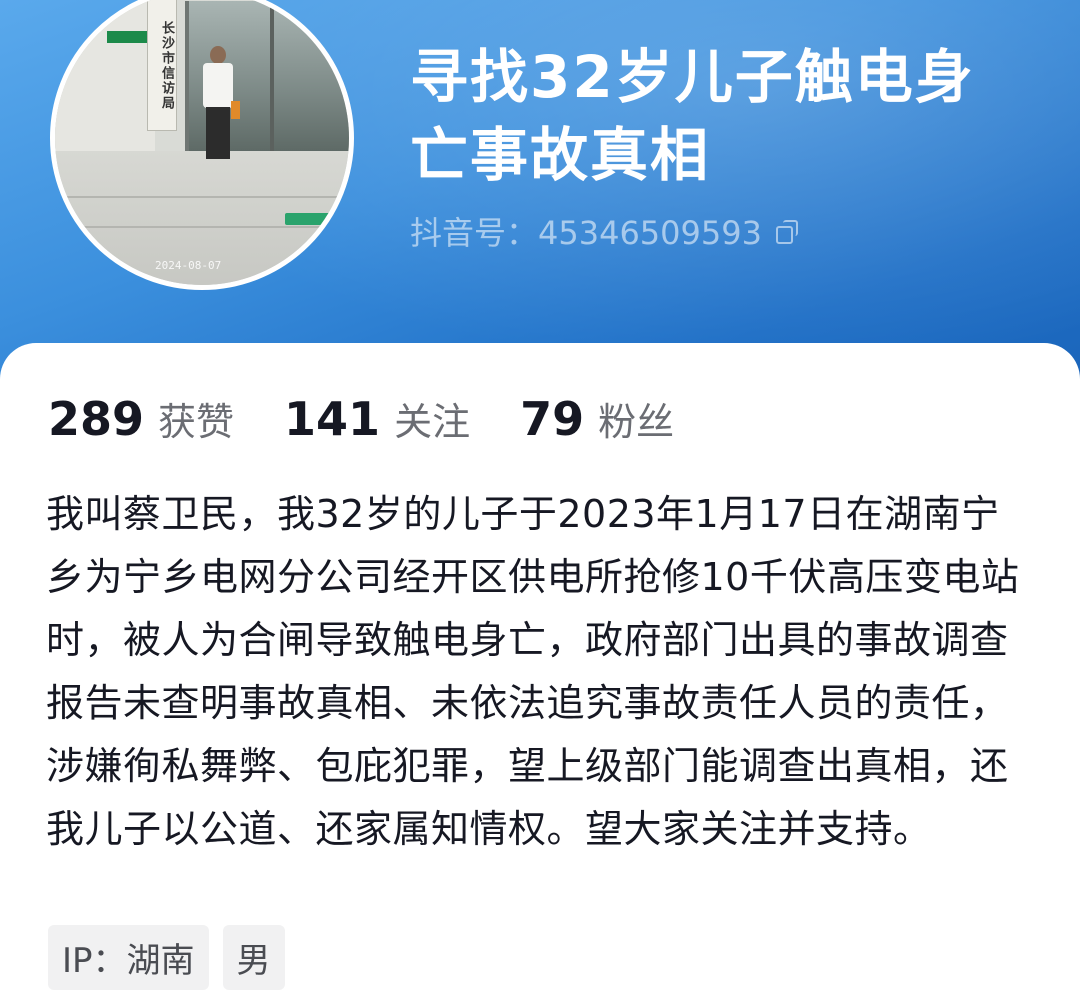 The image size is (1080, 1007). What do you see at coordinates (128, 957) in the screenshot?
I see `ip-location-tag: IP：湖南` at bounding box center [128, 957].